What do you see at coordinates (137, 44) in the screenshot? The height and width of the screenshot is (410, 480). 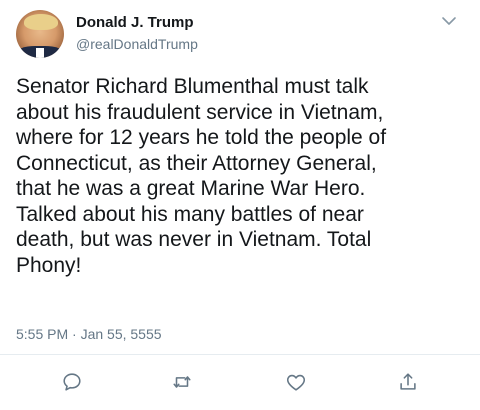 I see `author-handle: @realDonaldTrump` at bounding box center [137, 44].